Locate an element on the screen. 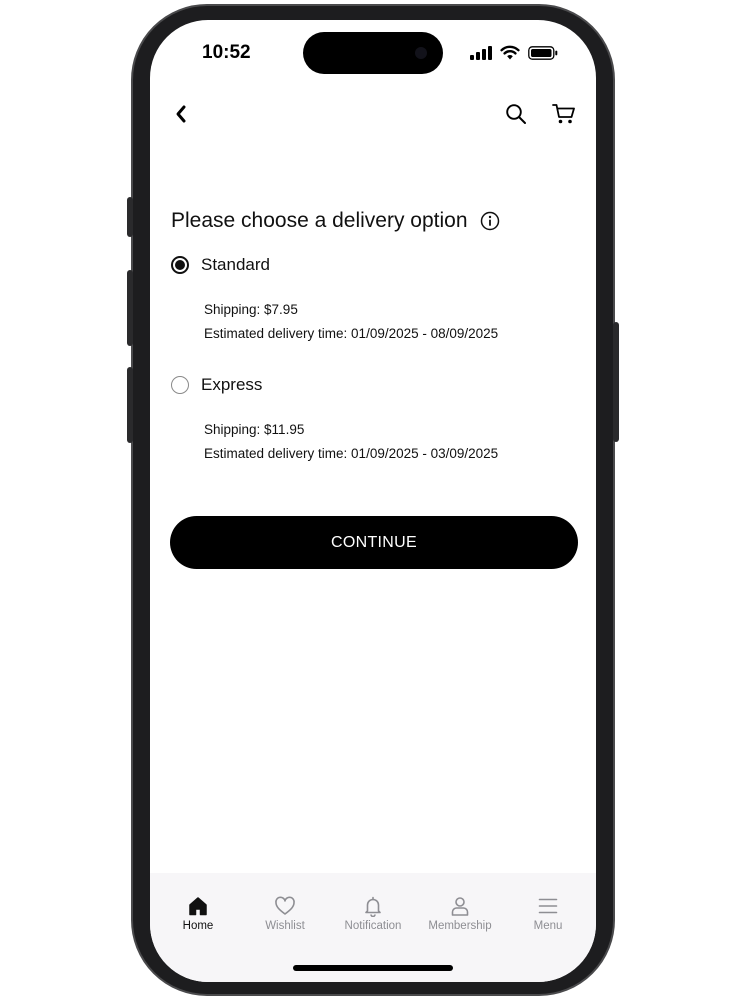 This screenshot has height=1000, width=750. chevron-left-icon is located at coordinates (181, 114).